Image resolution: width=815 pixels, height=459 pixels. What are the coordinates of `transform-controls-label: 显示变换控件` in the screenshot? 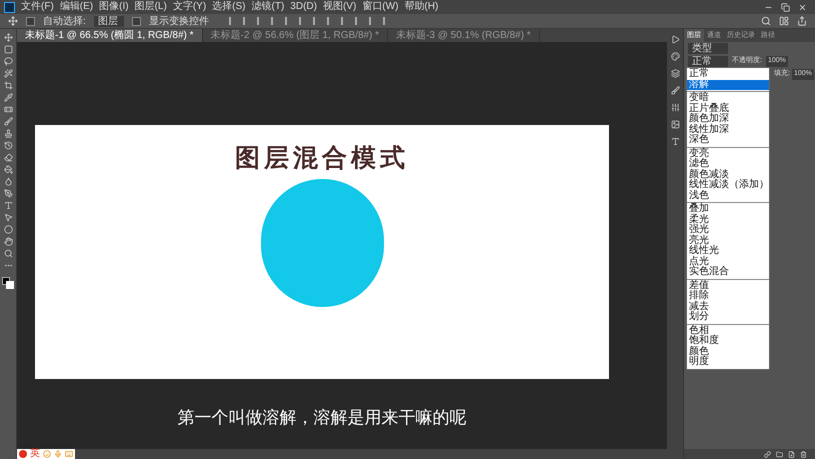 It's located at (178, 21).